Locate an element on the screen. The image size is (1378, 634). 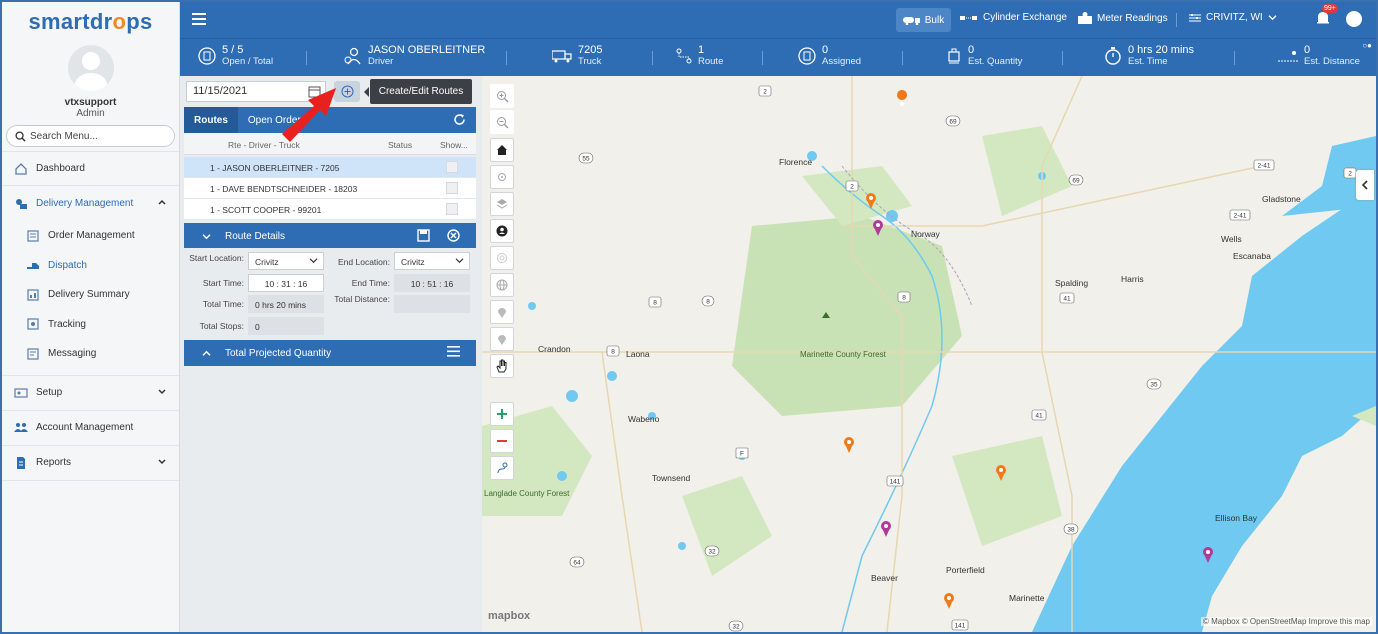
route-row: 1 - DAVE BENDTSCHNEIDER - 18203 is located at coordinates (330, 188).